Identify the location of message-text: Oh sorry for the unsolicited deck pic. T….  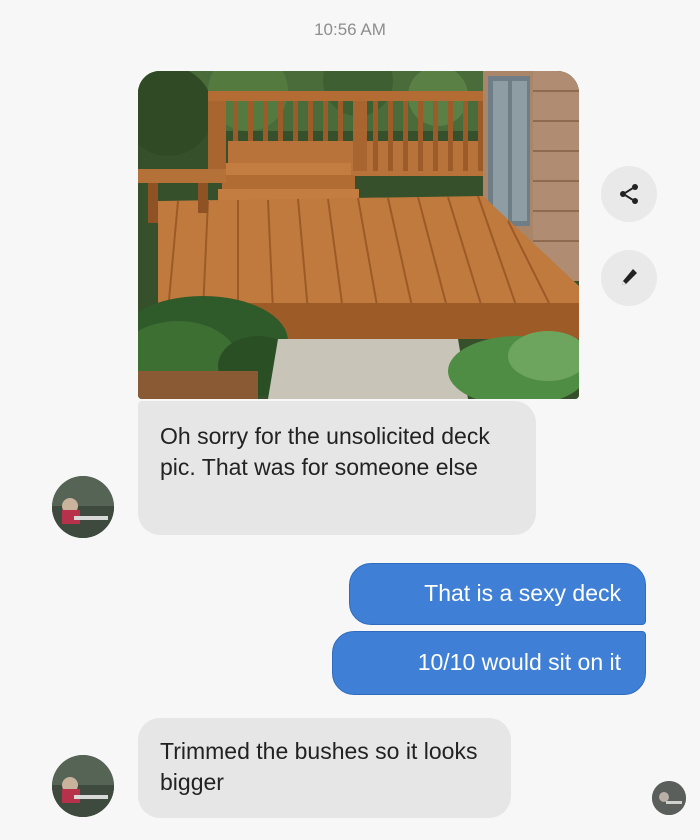
(325, 451).